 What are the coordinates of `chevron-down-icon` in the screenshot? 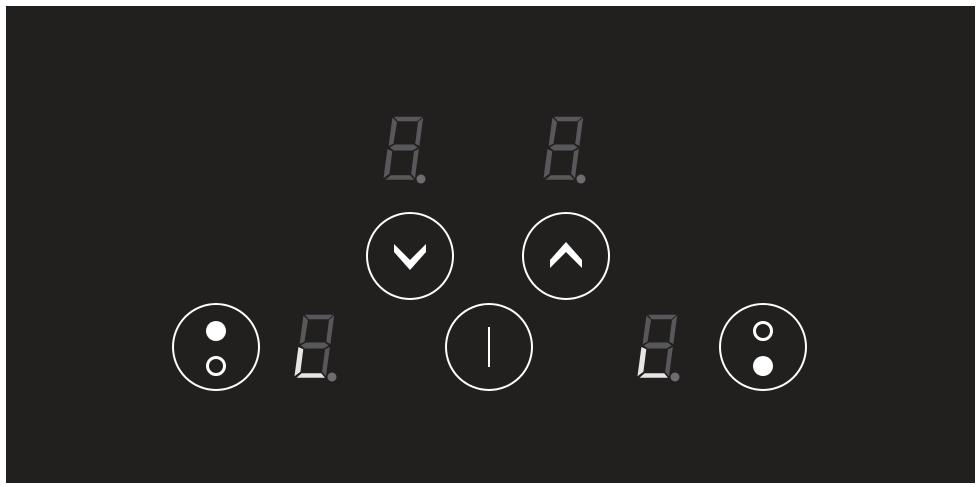 It's located at (410, 257).